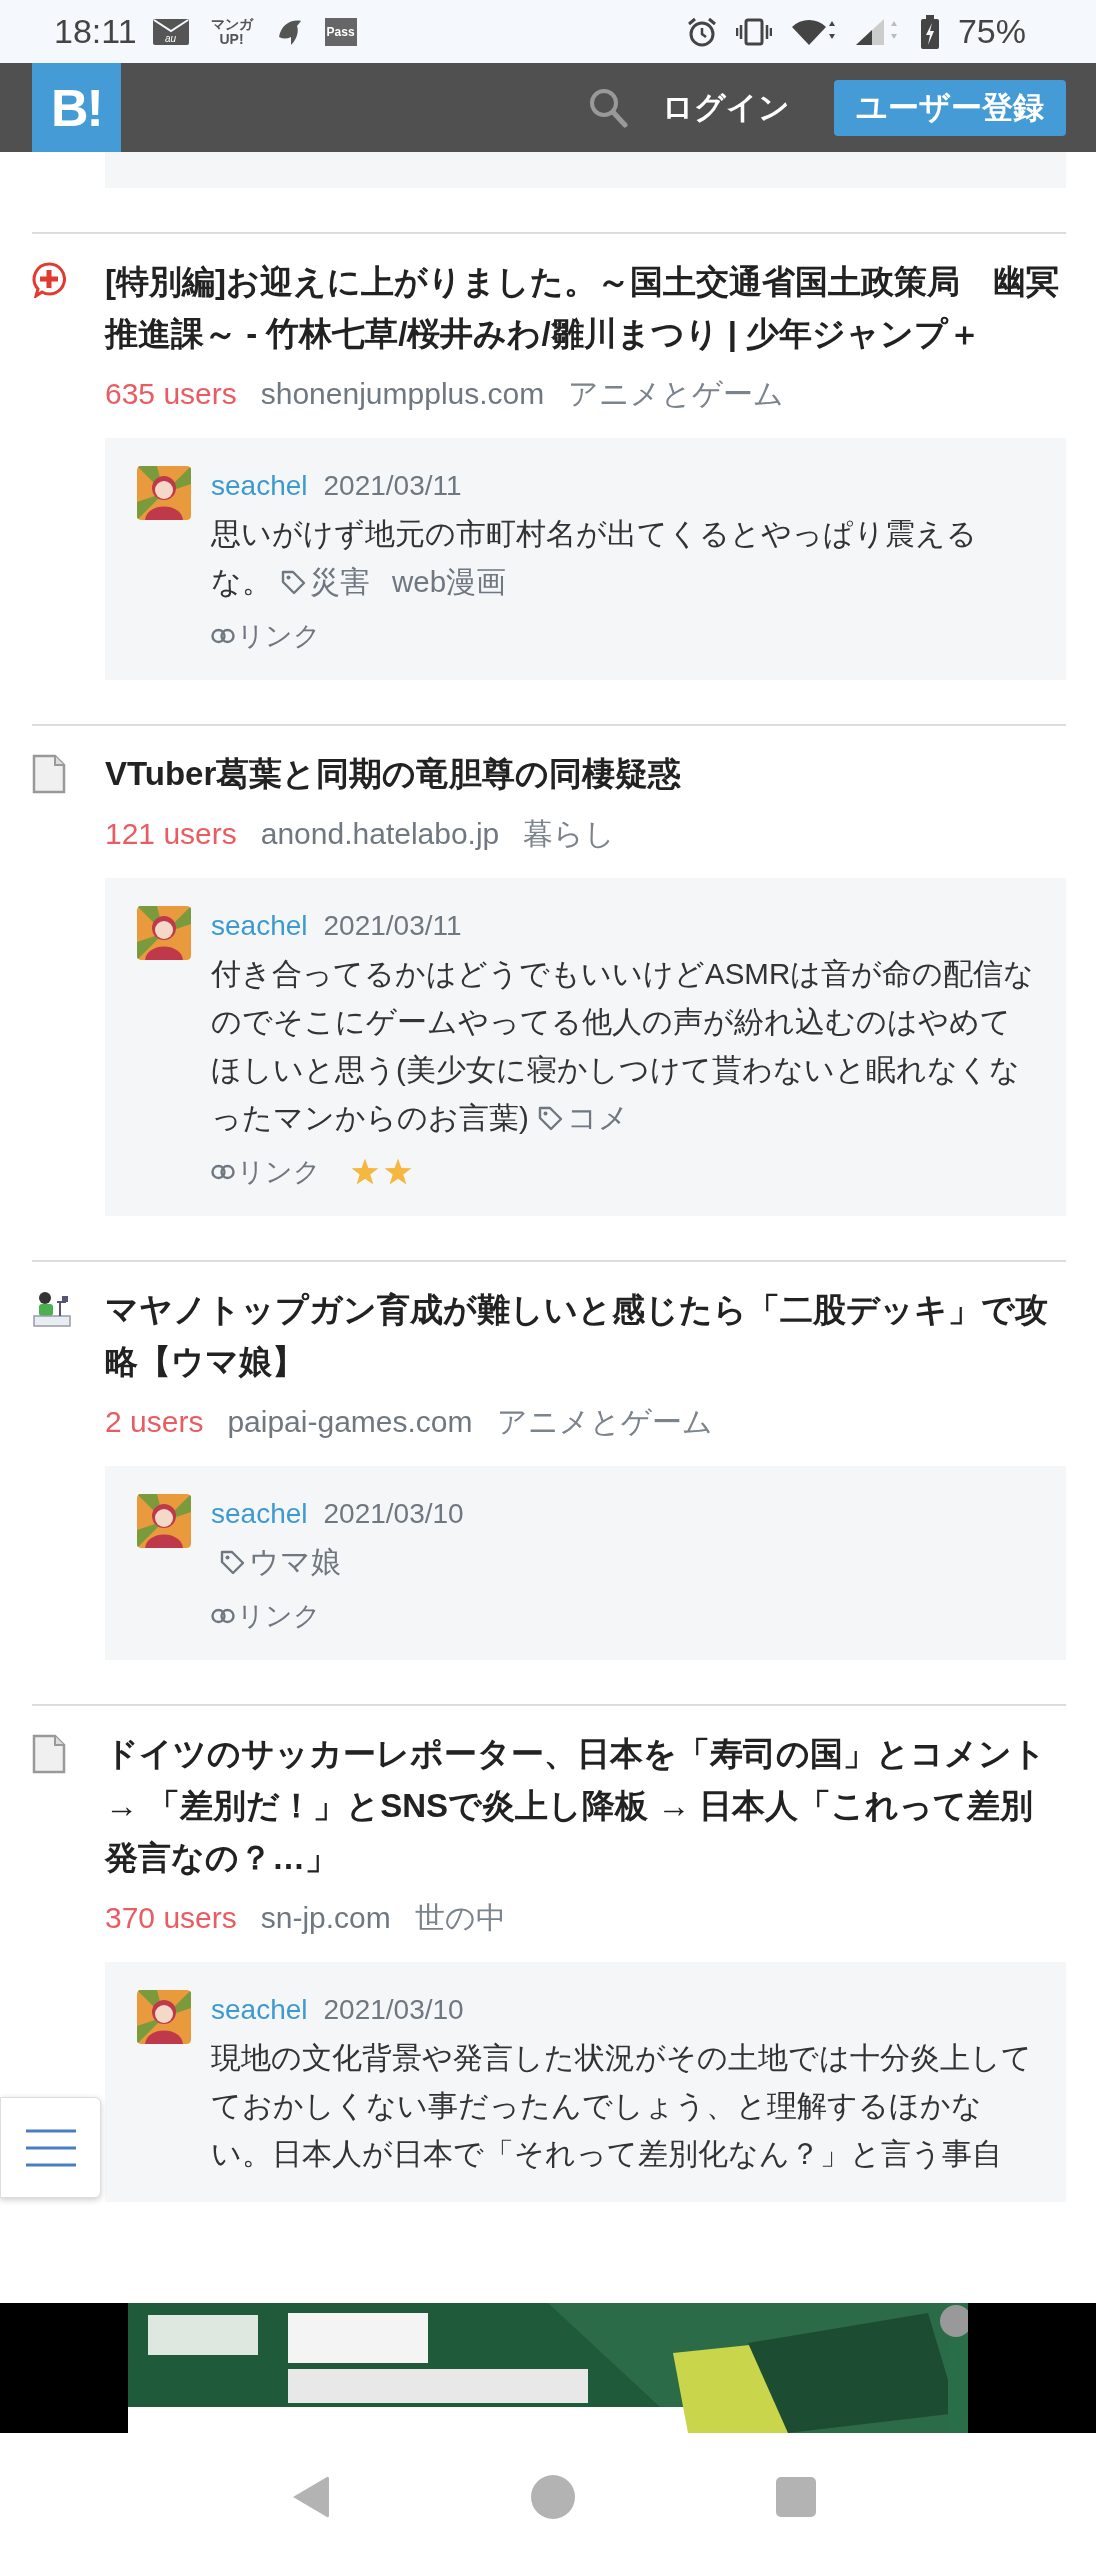 This screenshot has width=1096, height=2560. I want to click on comment-text: 付き合ってるかはどうでもいいけどASMRは音が命の配信なのでそこにゲームやってる他人の声が紛れ込むのはやめてほしいと思う(美少女に寝かしつけて貰わないと眠れなくなったマンからのお言葉) コメ, so click(623, 1046).